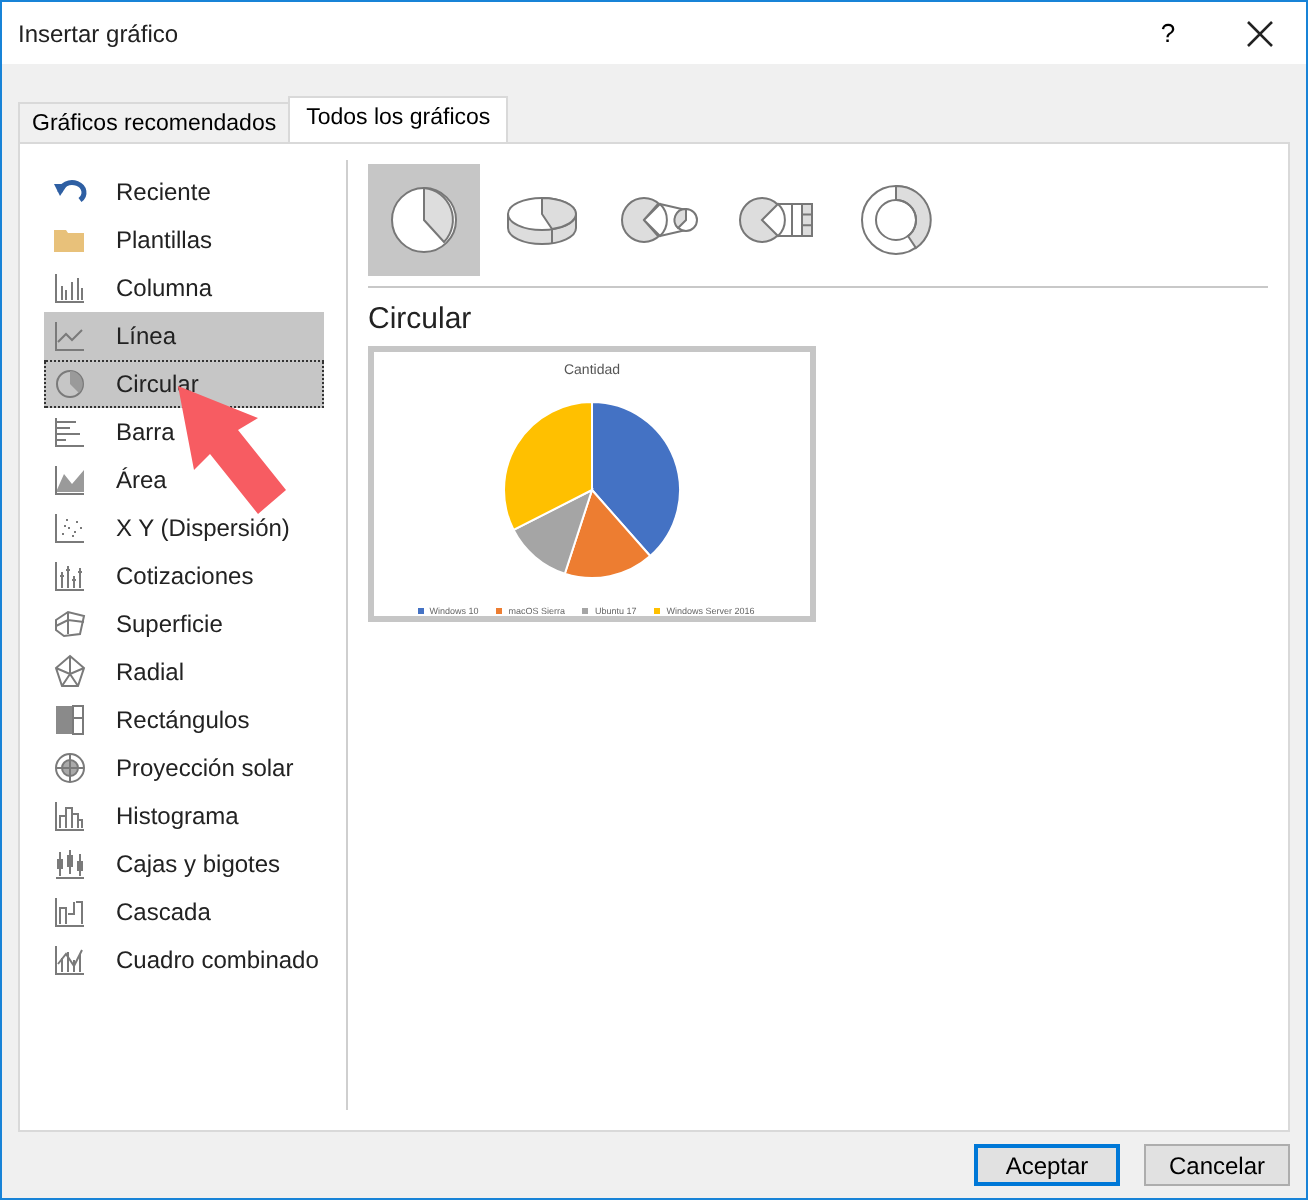  What do you see at coordinates (184, 624) in the screenshot?
I see `sidebar-item: Superficie` at bounding box center [184, 624].